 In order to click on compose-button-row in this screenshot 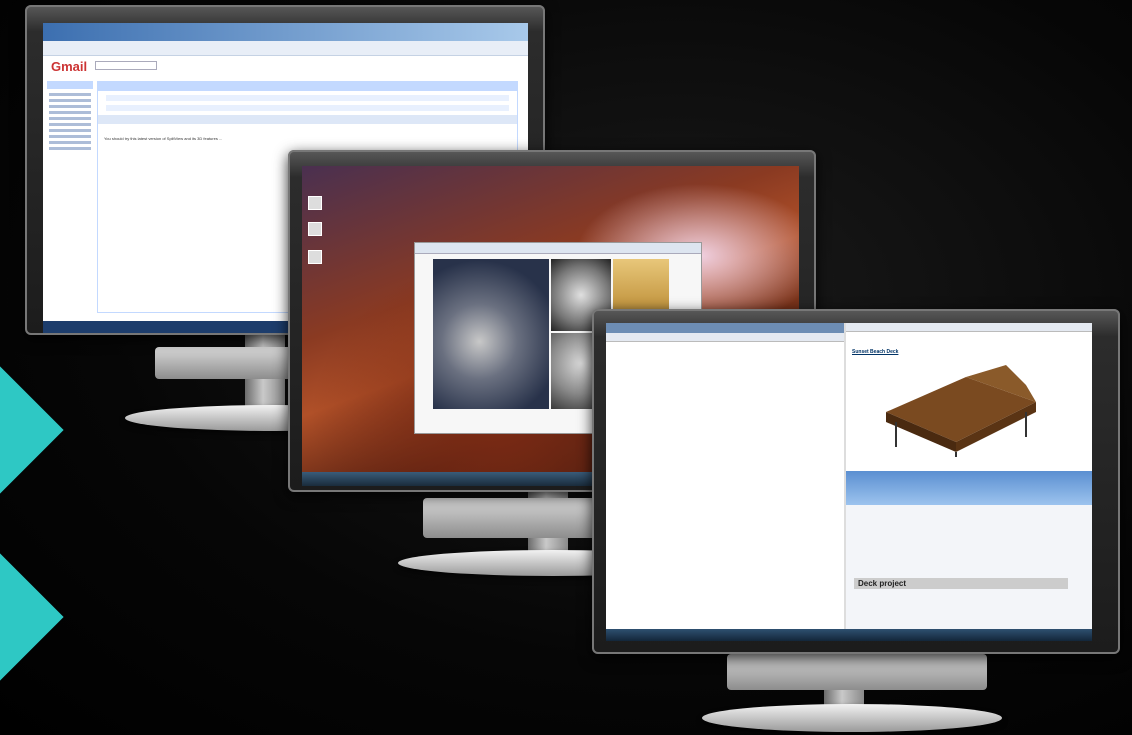, I will do `click(307, 86)`.